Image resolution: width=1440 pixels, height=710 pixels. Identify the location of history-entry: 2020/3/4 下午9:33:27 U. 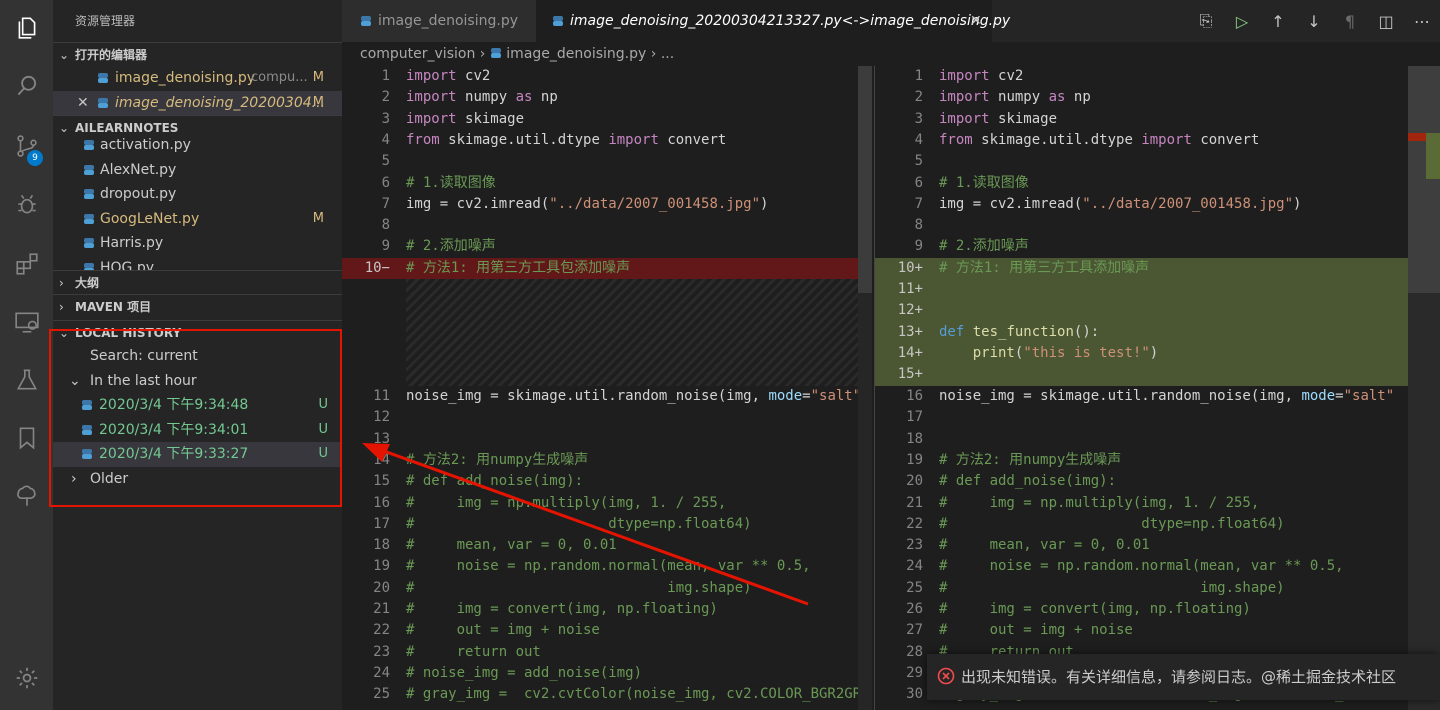
(197, 454).